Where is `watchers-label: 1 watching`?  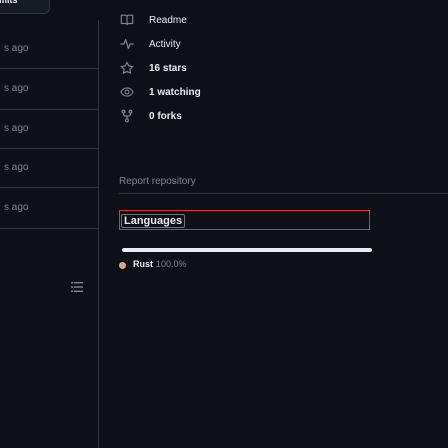
watchers-label: 1 watching is located at coordinates (175, 92).